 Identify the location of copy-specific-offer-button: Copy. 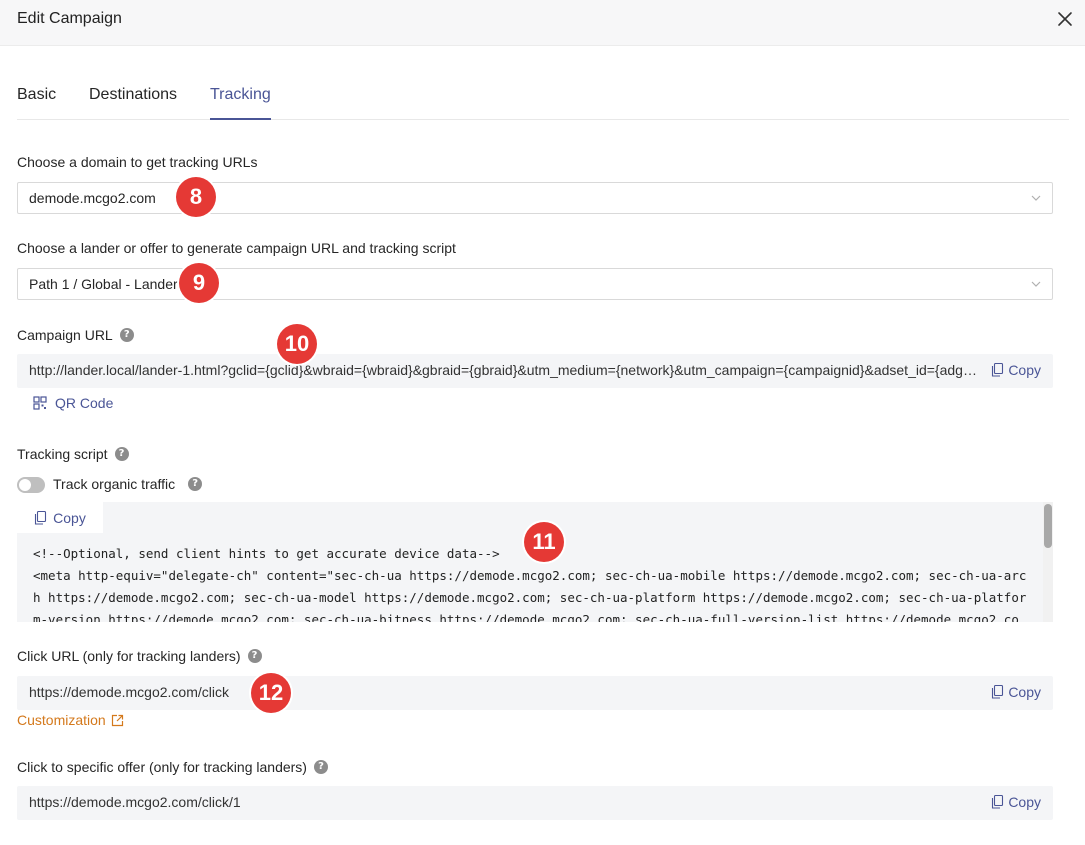
(1016, 802).